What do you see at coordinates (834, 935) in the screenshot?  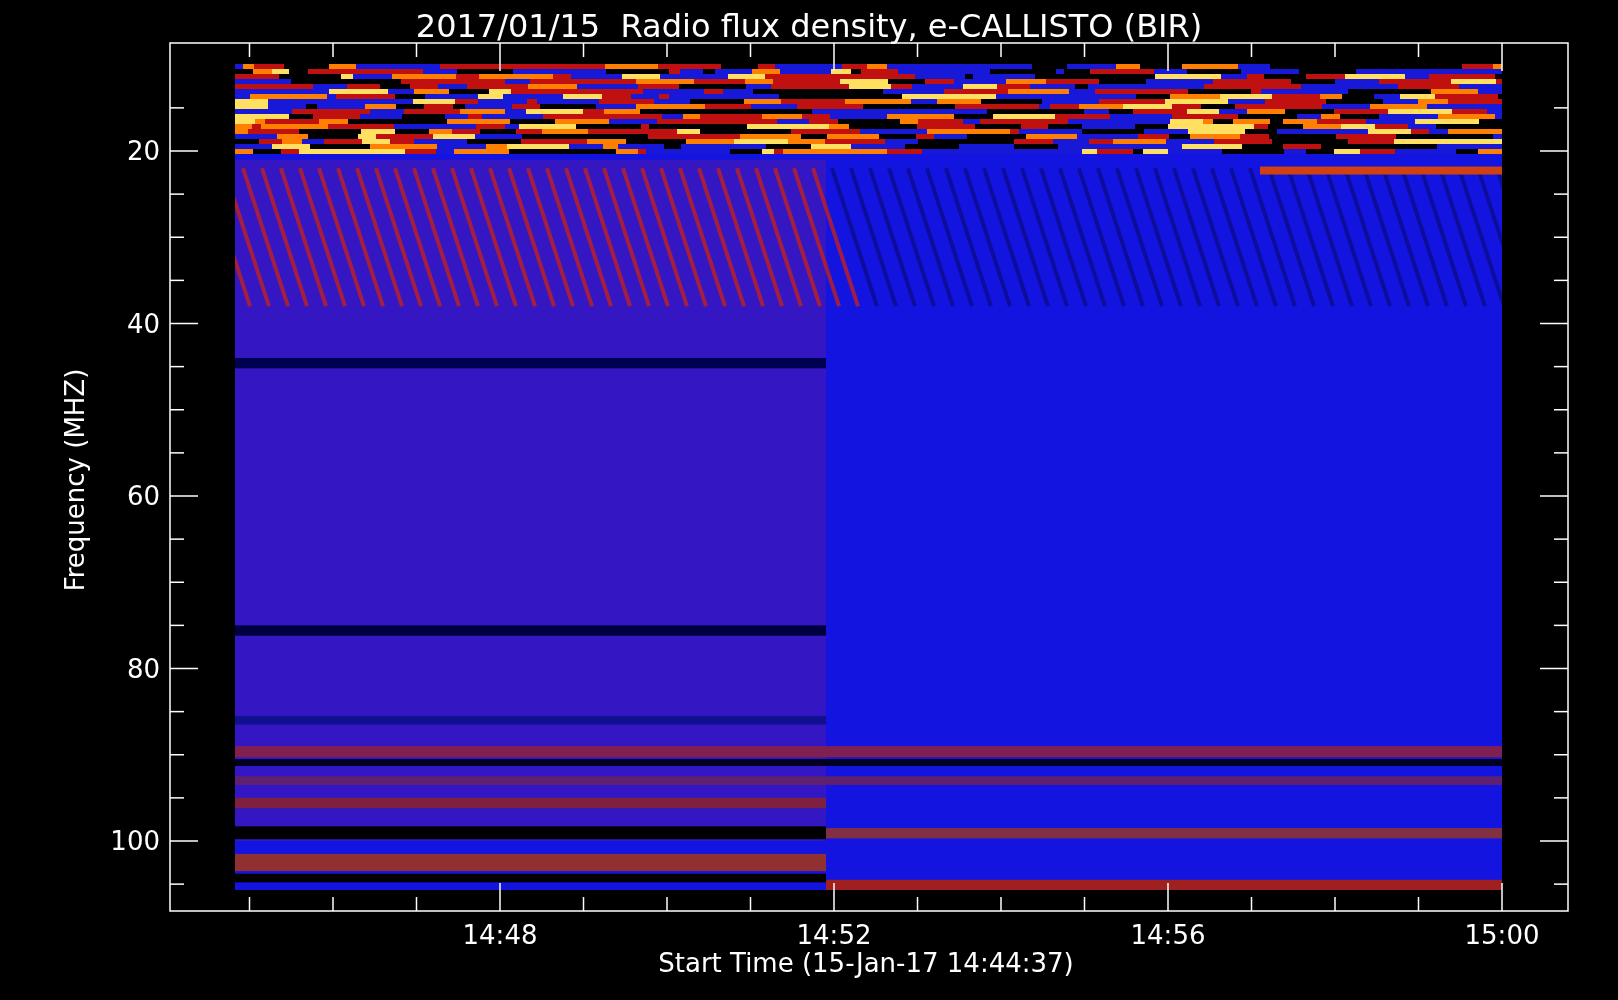 I see `x-tick-label: 14:52` at bounding box center [834, 935].